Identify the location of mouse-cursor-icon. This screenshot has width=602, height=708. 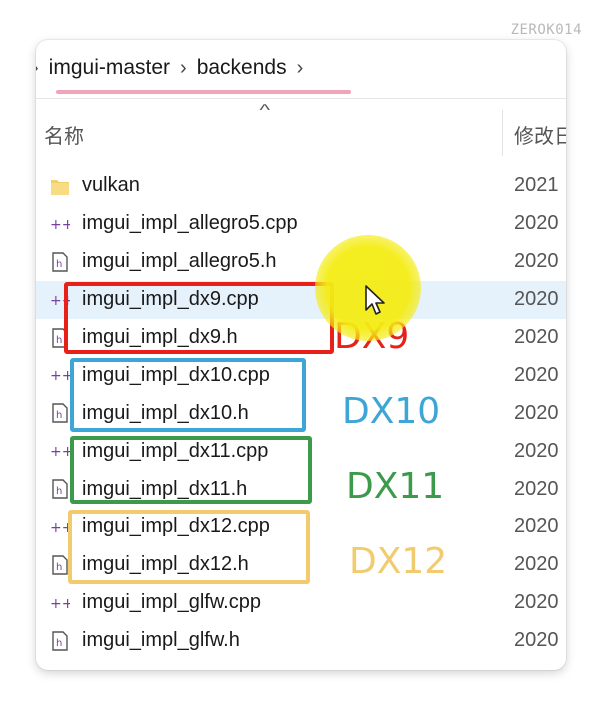
(377, 303).